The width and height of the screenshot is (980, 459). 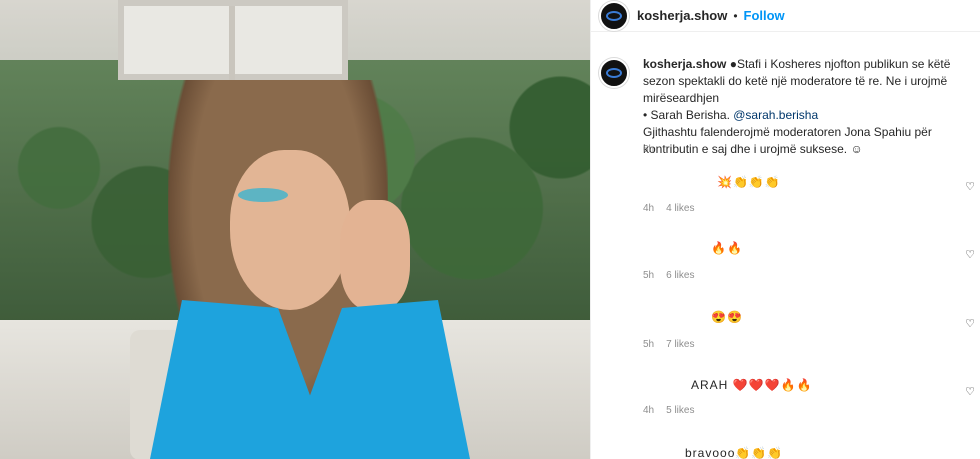 What do you see at coordinates (290, 230) in the screenshot?
I see `face` at bounding box center [290, 230].